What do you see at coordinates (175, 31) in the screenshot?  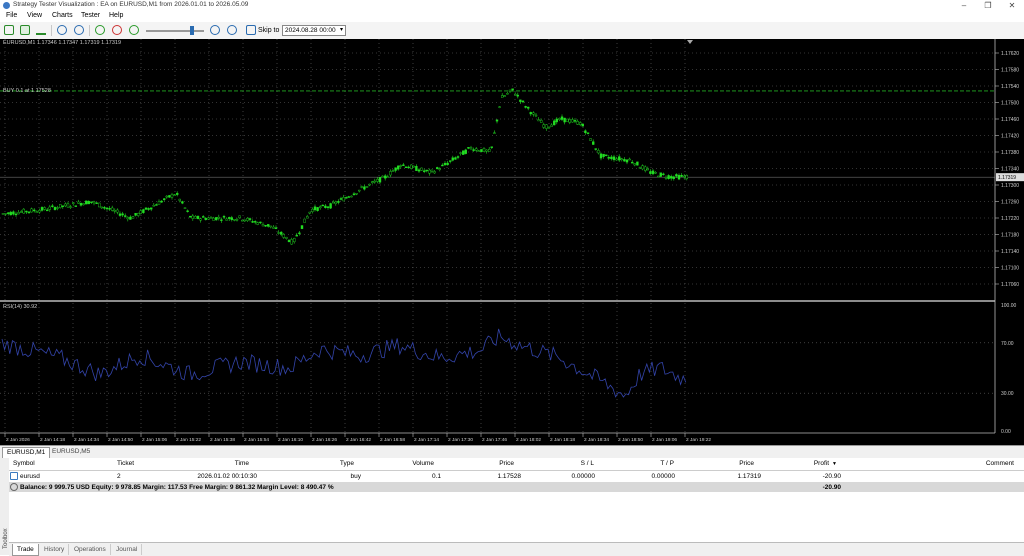 I see `speed-slider` at bounding box center [175, 31].